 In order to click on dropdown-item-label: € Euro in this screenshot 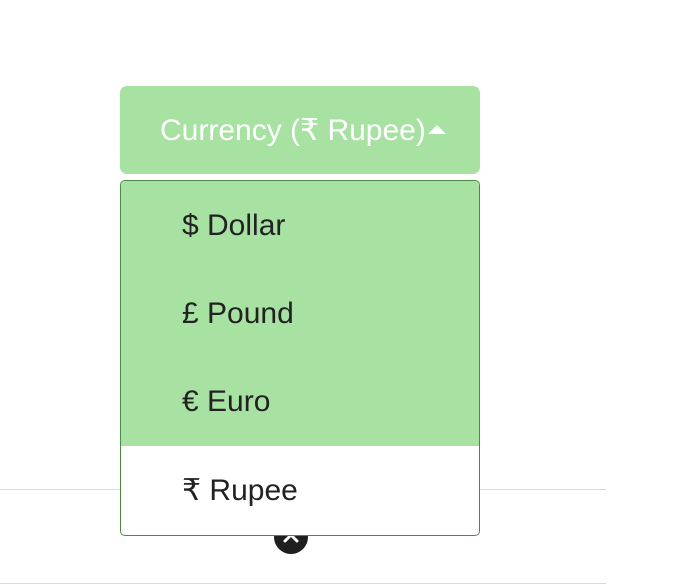, I will do `click(226, 401)`.